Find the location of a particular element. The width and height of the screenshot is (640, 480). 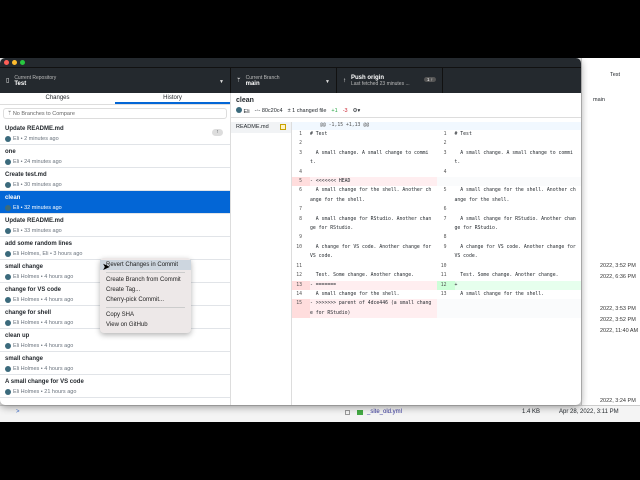

line-number: 14 is located at coordinates (299, 294).